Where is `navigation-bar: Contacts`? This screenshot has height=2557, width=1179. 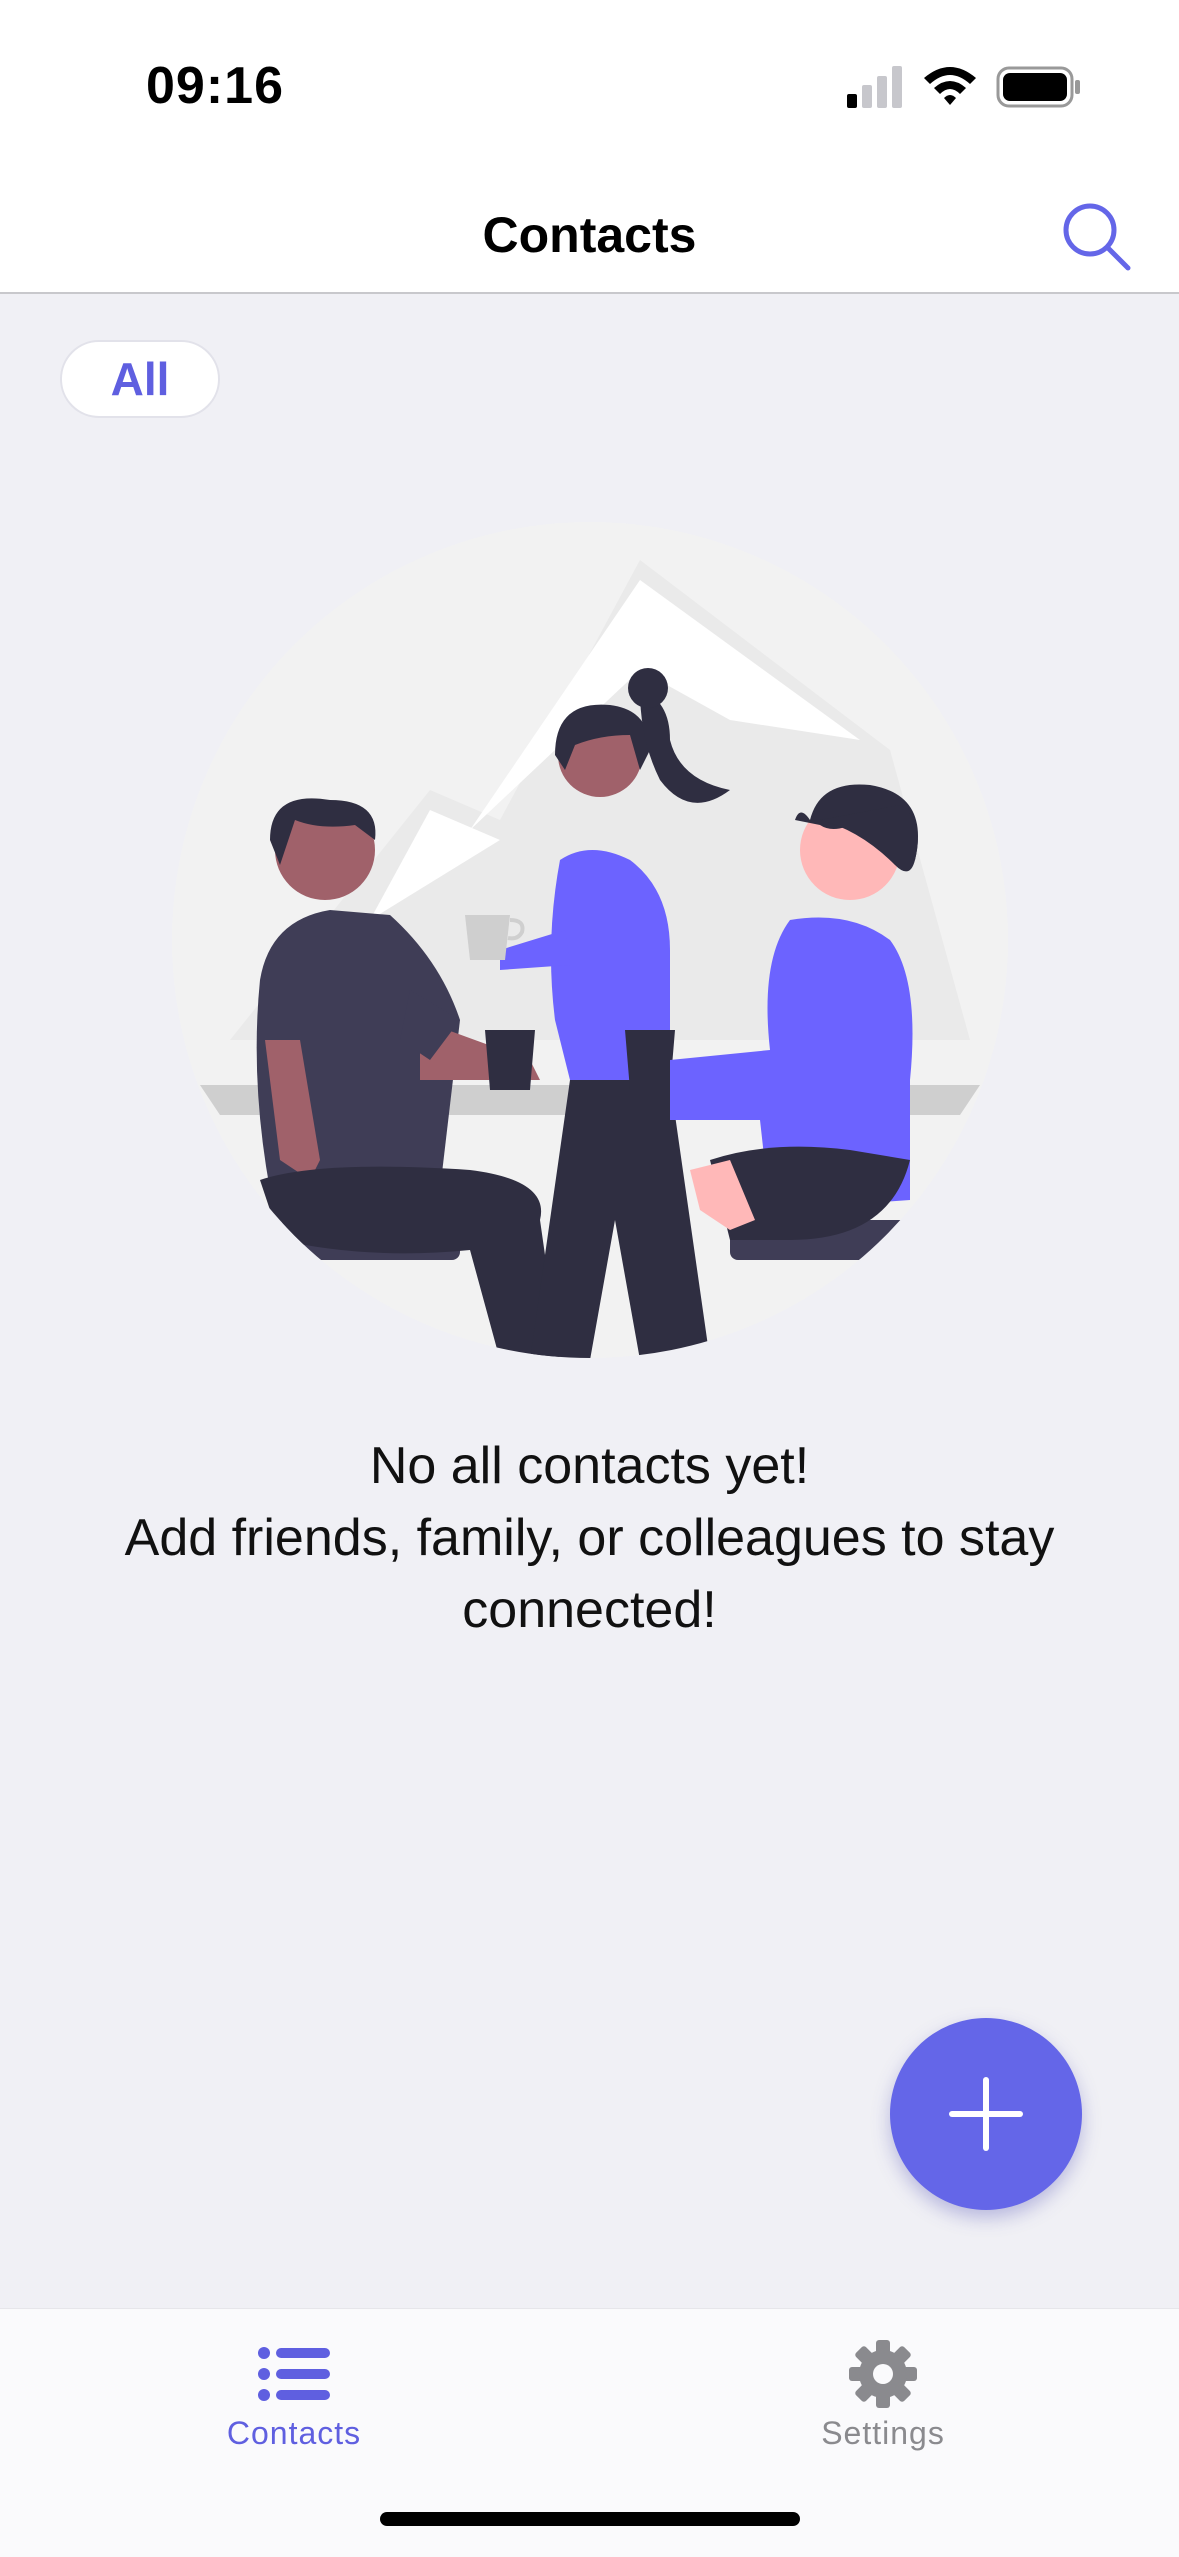 navigation-bar: Contacts is located at coordinates (589, 232).